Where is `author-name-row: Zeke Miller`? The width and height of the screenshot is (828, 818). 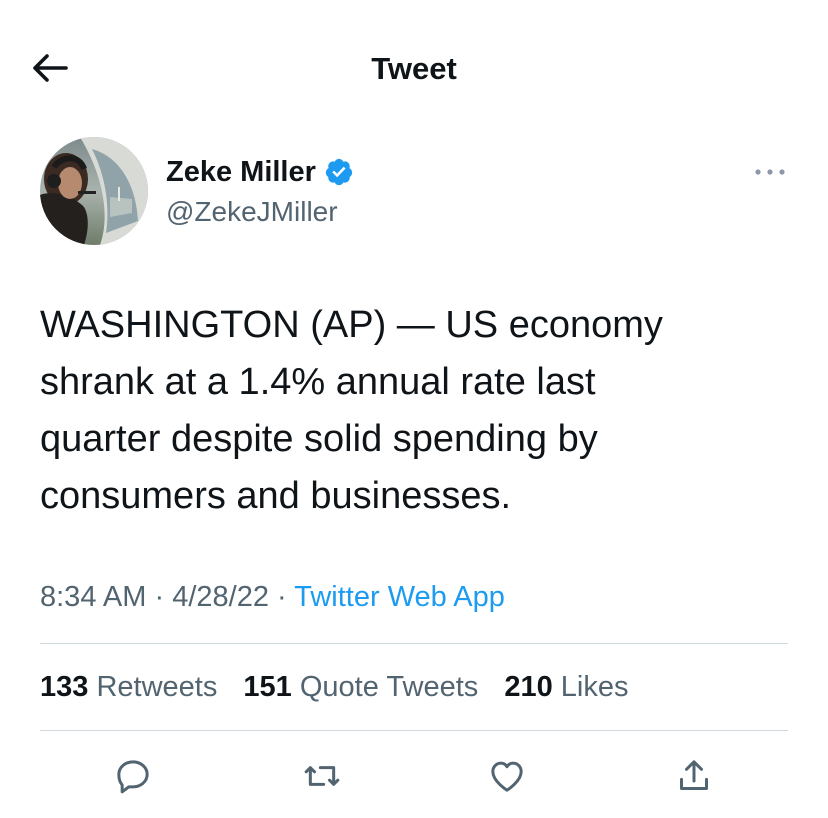
author-name-row: Zeke Miller is located at coordinates (260, 172).